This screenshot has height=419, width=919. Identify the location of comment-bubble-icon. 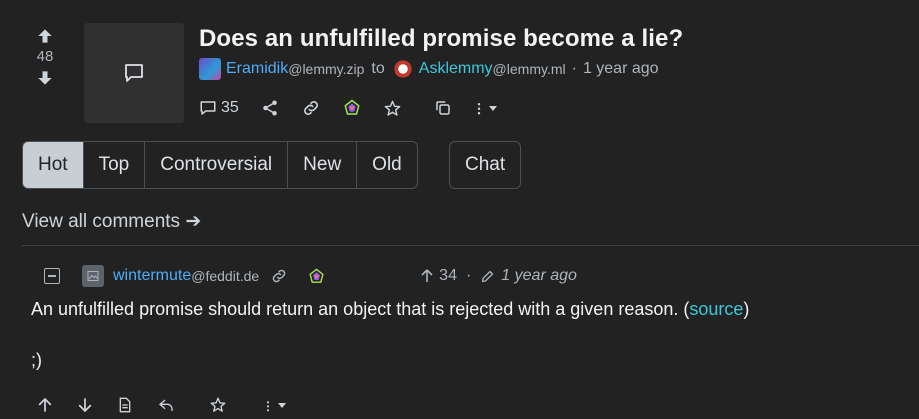
(134, 73).